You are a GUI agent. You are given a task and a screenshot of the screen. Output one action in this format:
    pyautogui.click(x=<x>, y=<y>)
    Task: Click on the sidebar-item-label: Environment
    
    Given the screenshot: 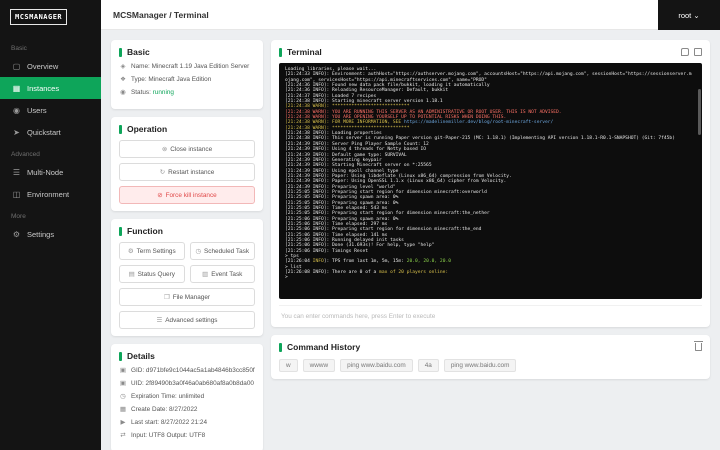 What is the action you would take?
    pyautogui.click(x=48, y=194)
    